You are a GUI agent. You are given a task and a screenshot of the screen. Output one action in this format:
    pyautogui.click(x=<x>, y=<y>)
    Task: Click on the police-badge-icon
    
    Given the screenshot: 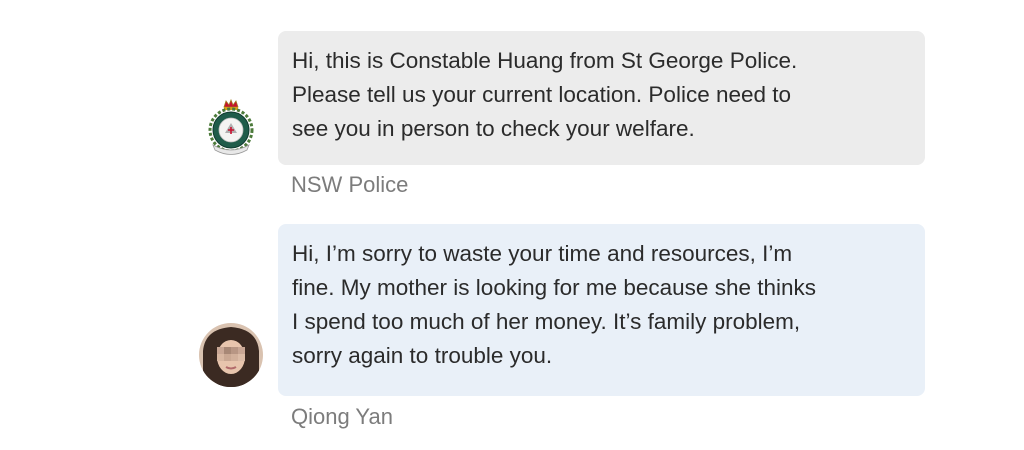 What is the action you would take?
    pyautogui.click(x=231, y=129)
    